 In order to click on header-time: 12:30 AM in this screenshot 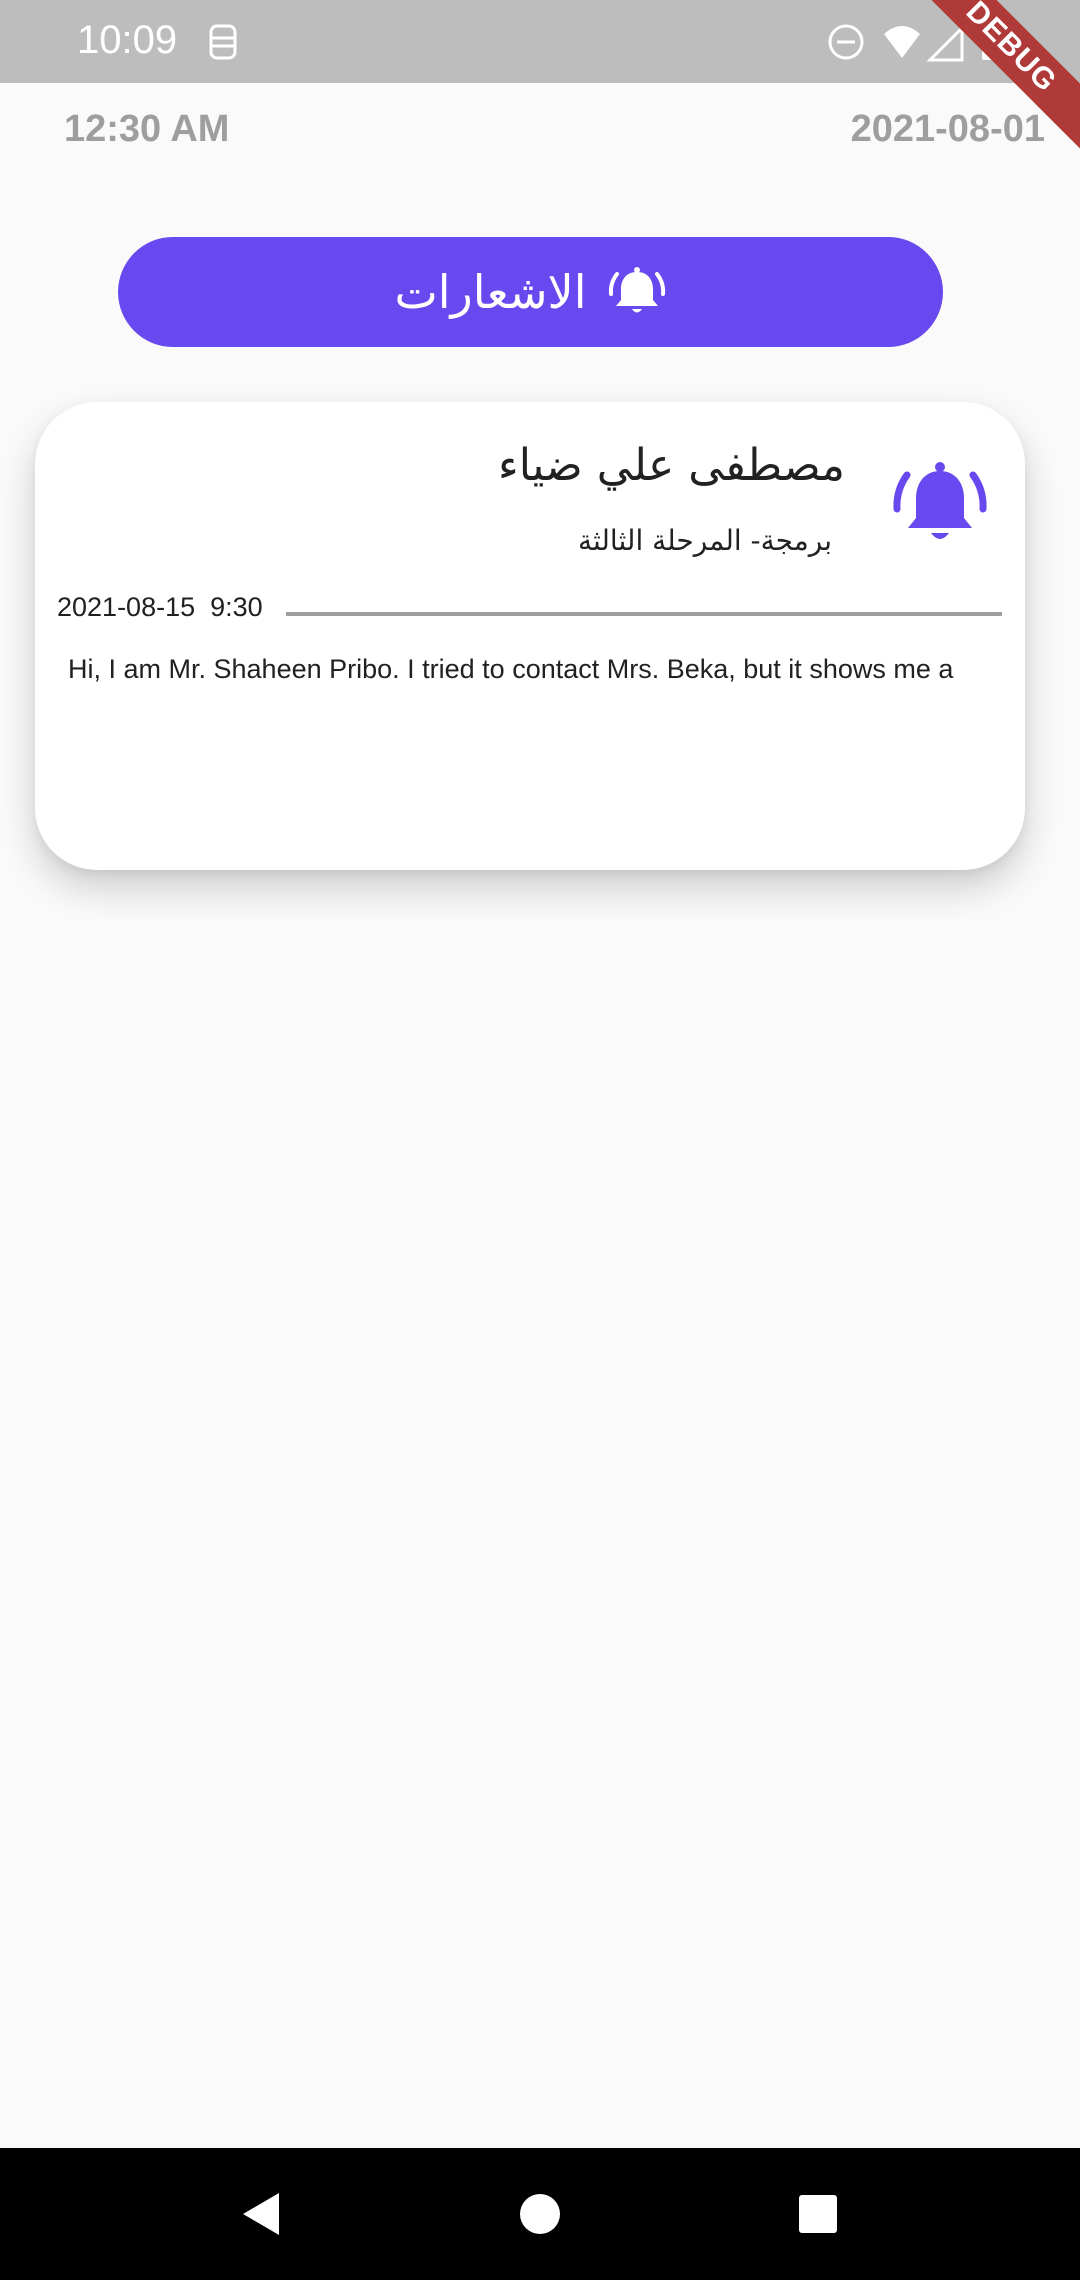, I will do `click(147, 129)`.